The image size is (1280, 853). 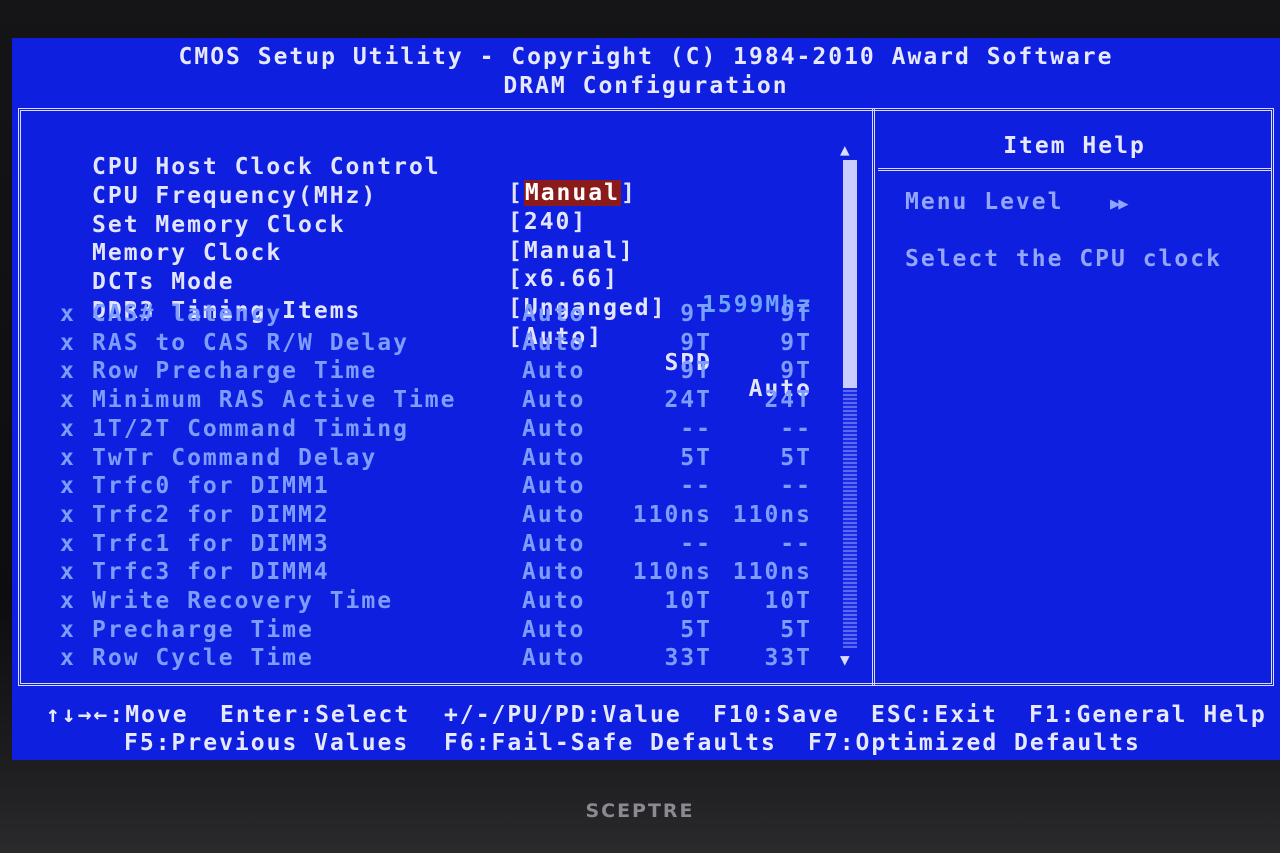 I want to click on scroll-up-arrow-icon: ▲, so click(x=845, y=149).